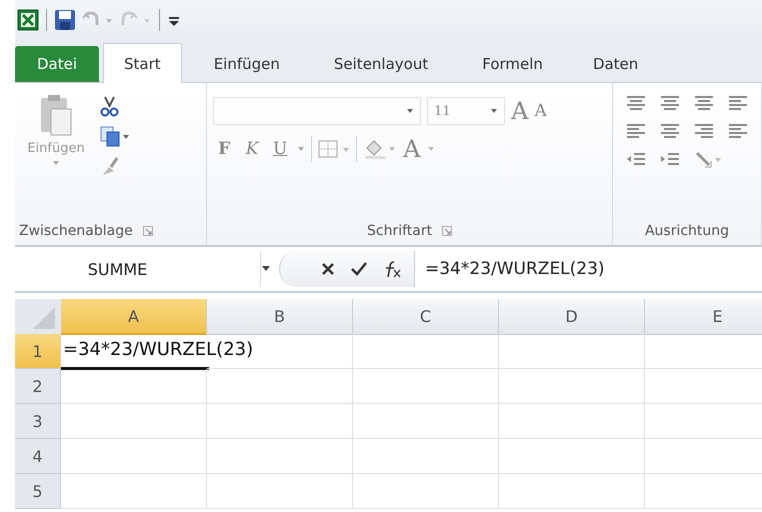 The height and width of the screenshot is (512, 762). What do you see at coordinates (540, 111) in the screenshot?
I see `shrink-font-button: A` at bounding box center [540, 111].